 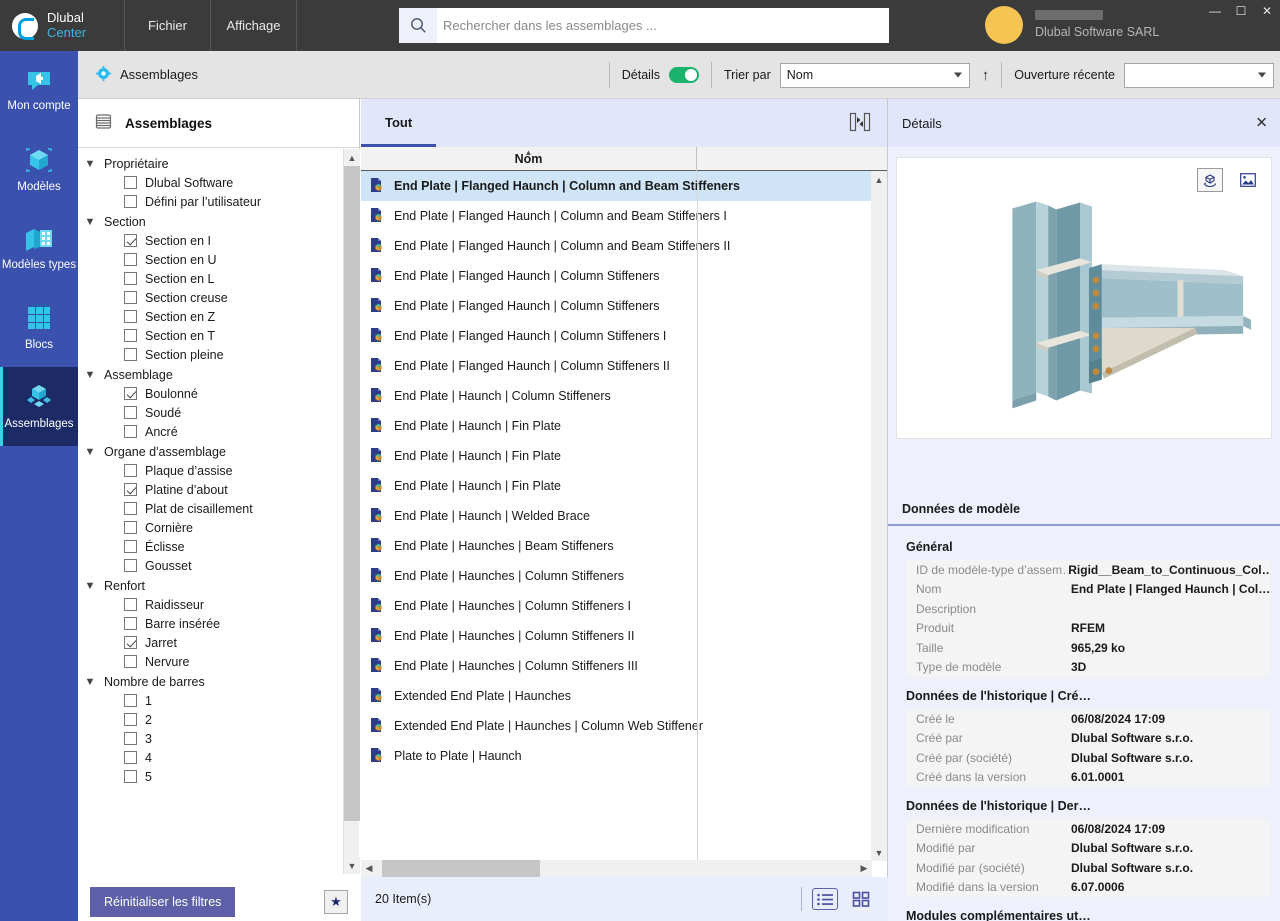 I want to click on search-bar, so click(x=644, y=25).